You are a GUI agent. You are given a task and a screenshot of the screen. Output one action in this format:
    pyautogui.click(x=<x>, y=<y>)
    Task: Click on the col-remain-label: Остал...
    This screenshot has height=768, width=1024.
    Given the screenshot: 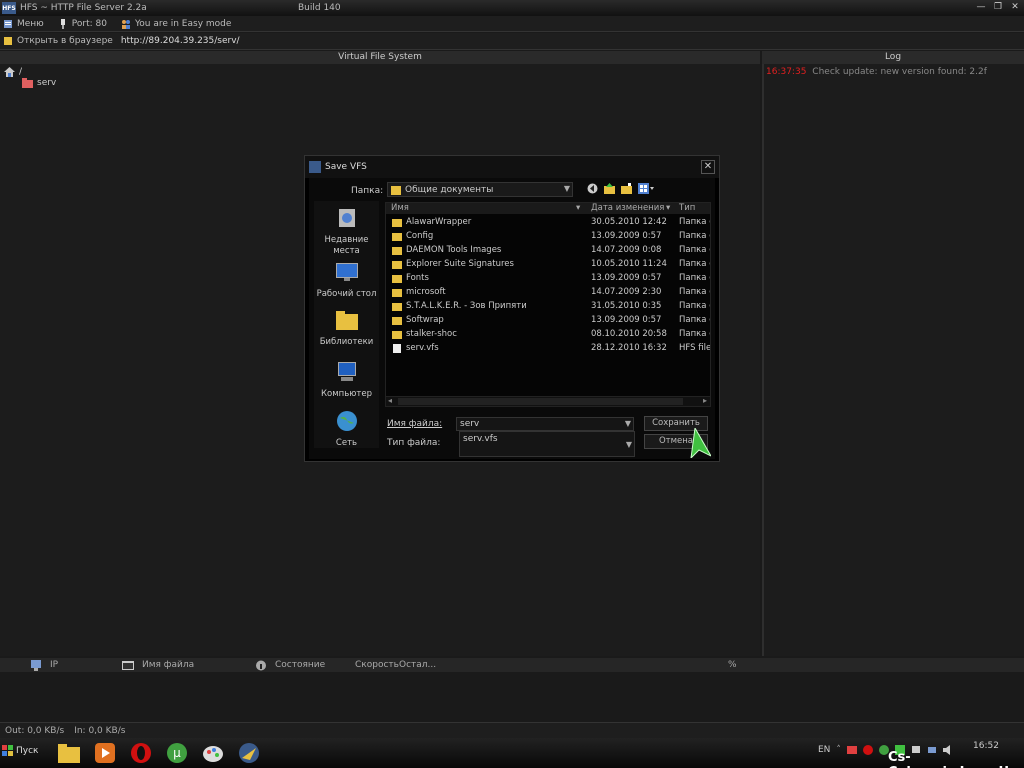 What is the action you would take?
    pyautogui.click(x=418, y=665)
    